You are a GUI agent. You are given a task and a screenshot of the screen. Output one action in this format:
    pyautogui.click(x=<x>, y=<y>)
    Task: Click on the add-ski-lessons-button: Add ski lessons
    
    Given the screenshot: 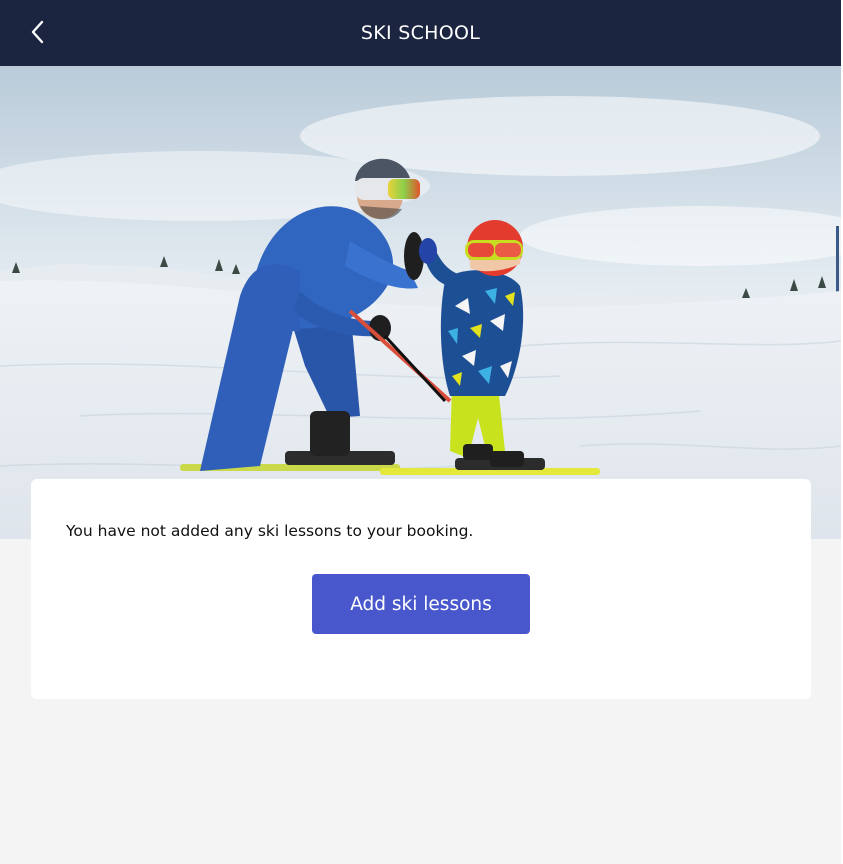 What is the action you would take?
    pyautogui.click(x=421, y=604)
    